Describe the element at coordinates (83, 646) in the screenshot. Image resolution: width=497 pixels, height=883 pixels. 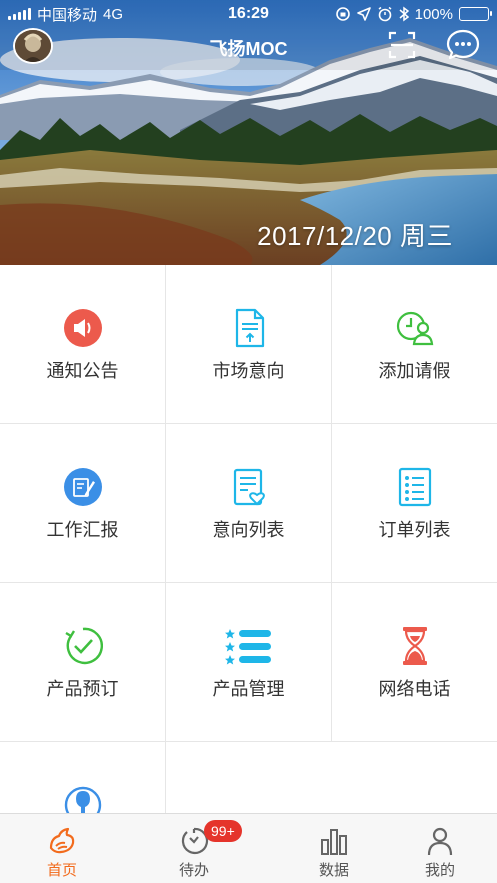
I see `check-circle-icon` at that location.